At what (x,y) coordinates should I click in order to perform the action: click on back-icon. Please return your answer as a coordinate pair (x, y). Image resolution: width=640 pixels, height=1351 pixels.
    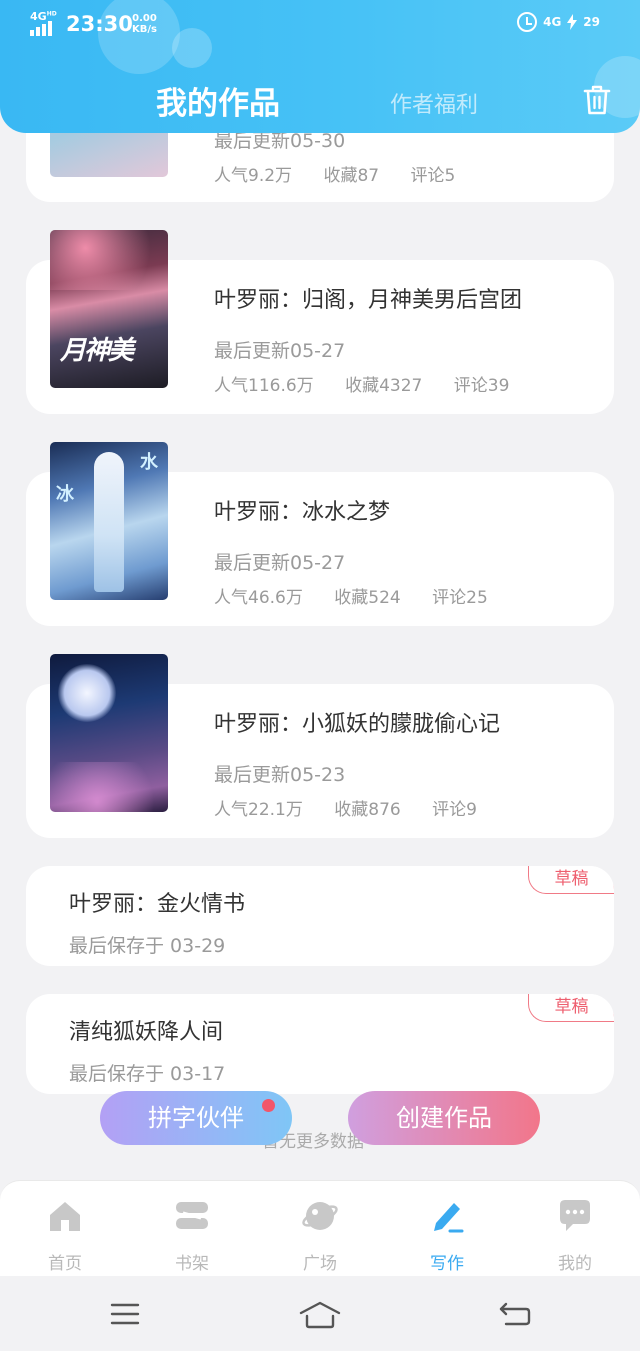
    Looking at the image, I should click on (515, 1314).